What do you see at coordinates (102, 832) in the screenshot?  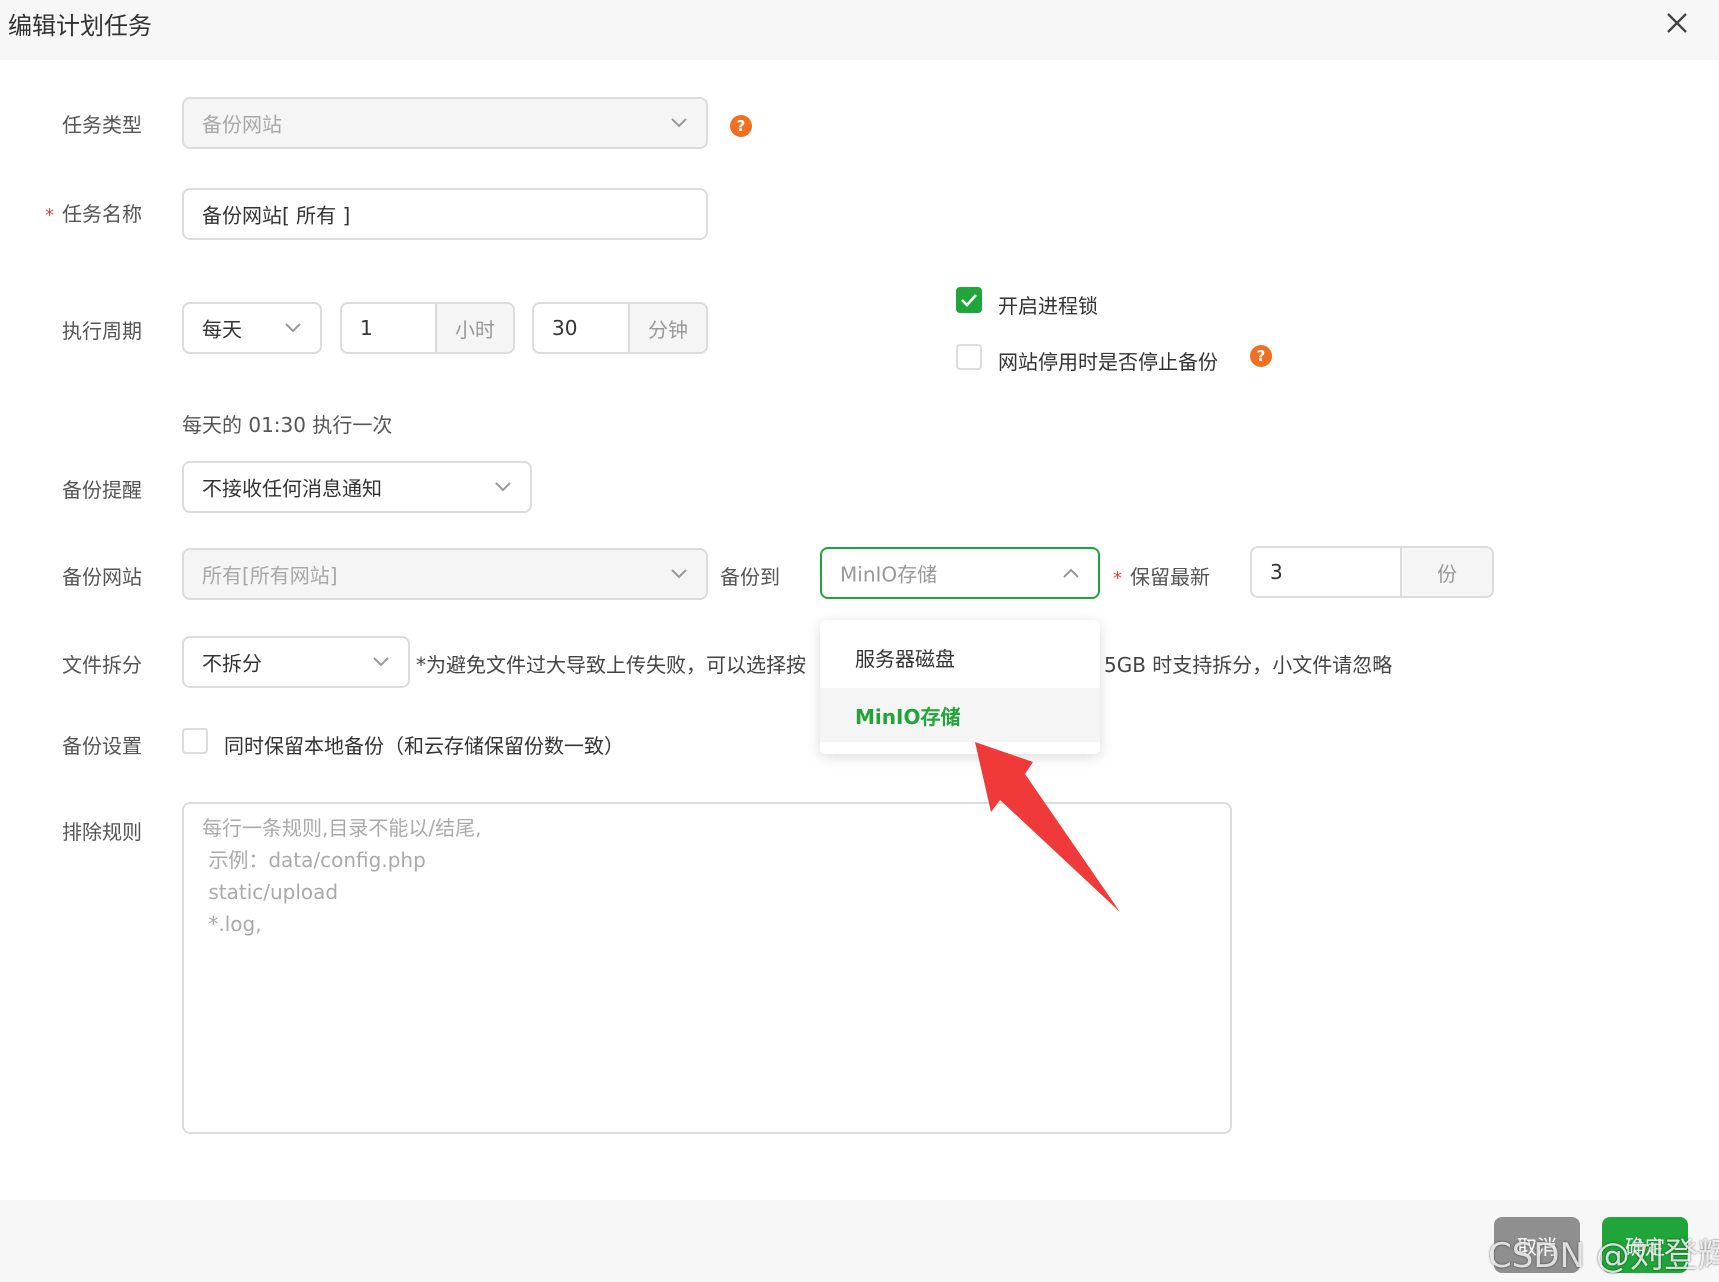 I see `exclude-label: 排除规则` at bounding box center [102, 832].